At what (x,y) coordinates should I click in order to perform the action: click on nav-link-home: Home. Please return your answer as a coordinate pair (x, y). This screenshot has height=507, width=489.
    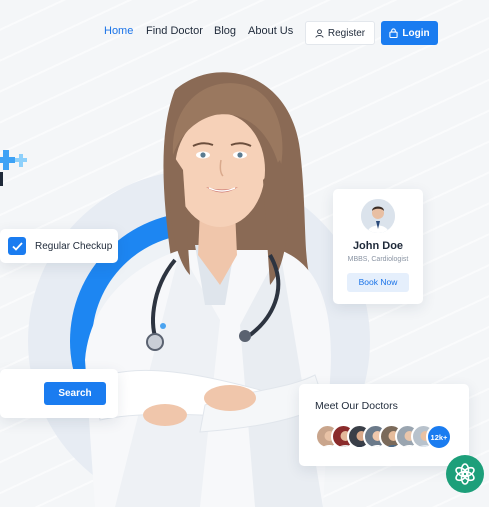
    Looking at the image, I should click on (118, 31).